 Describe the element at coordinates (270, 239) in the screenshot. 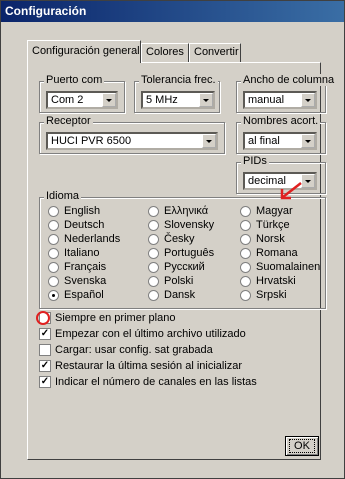

I see `radio-label: Norsk` at that location.